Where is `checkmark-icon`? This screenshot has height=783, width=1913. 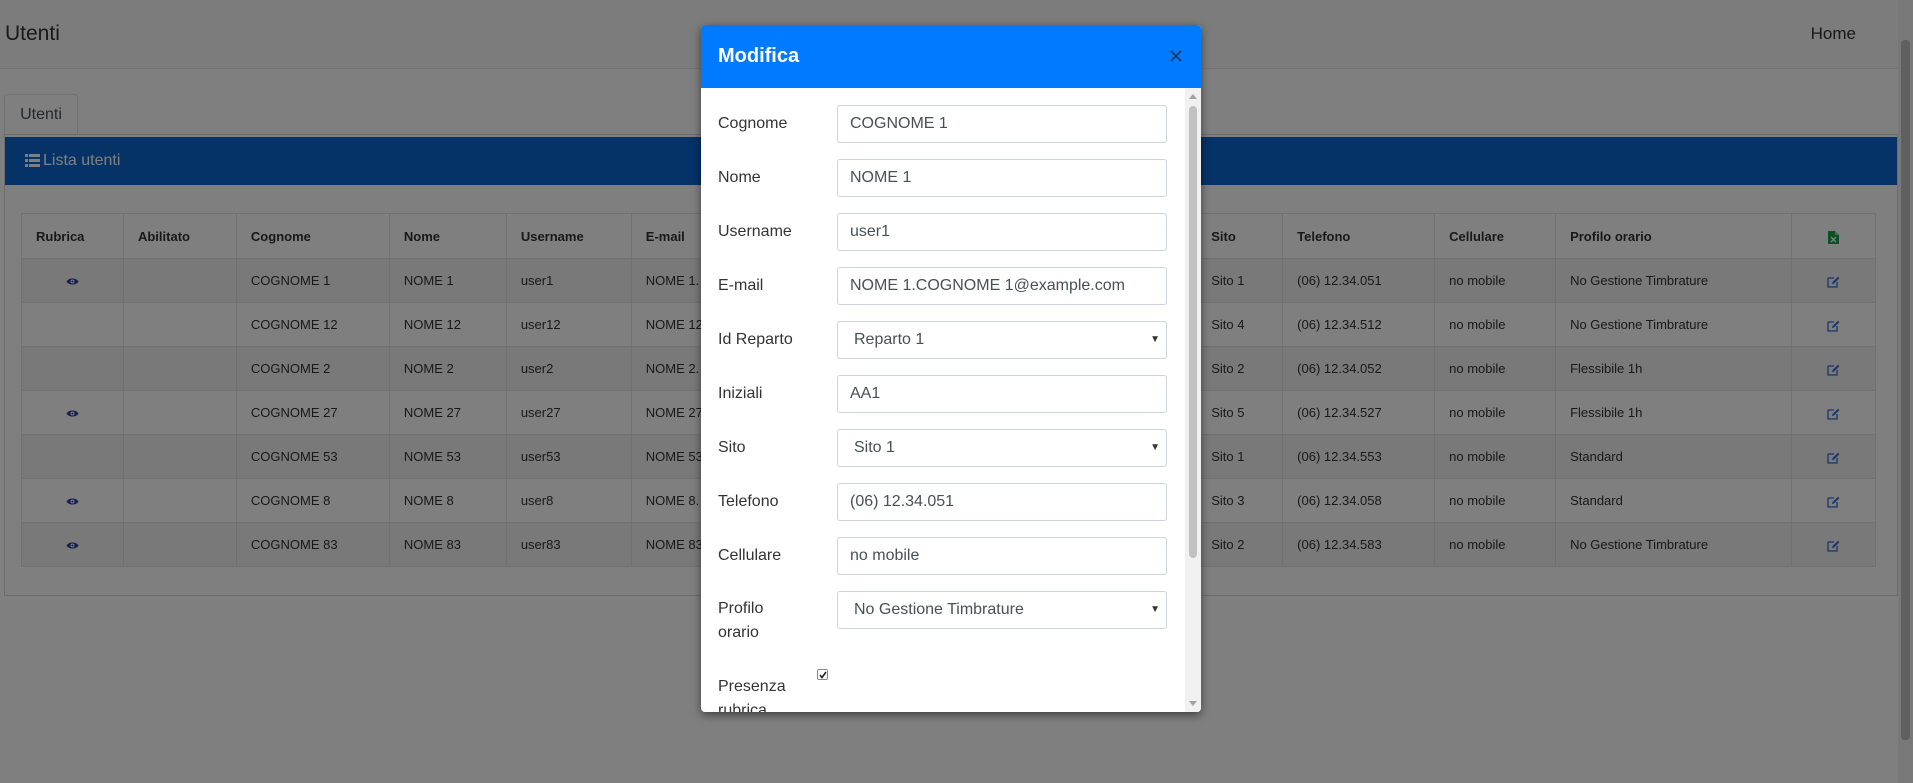 checkmark-icon is located at coordinates (823, 675).